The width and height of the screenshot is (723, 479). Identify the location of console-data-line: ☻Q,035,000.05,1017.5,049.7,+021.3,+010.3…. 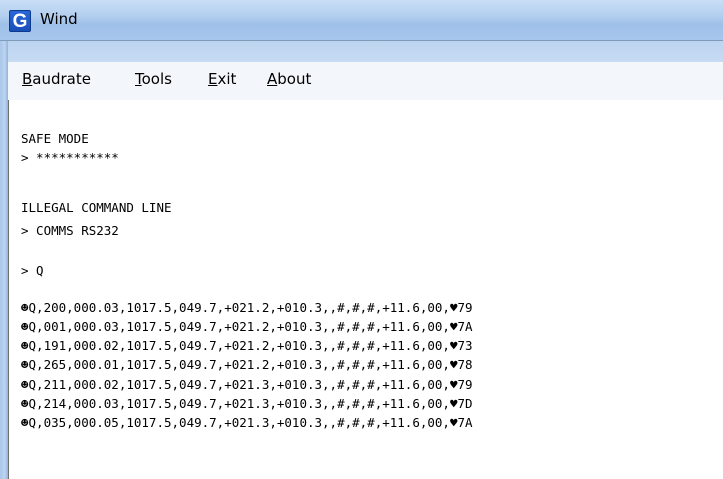
(247, 422).